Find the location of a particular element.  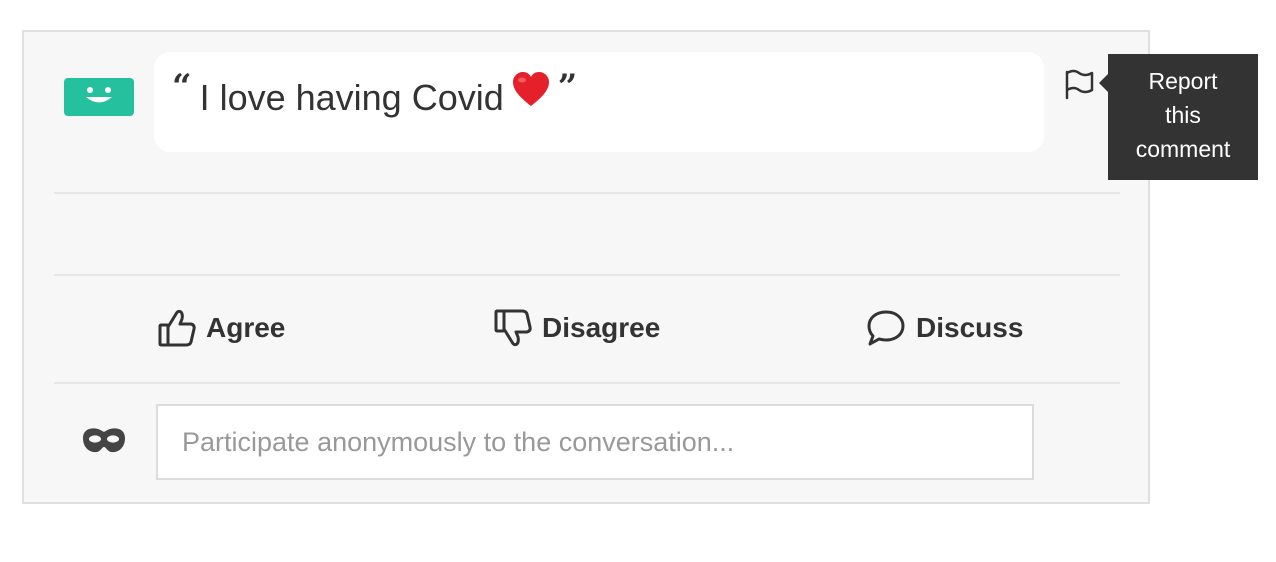

comment-bubble: “ I love having Covid ” is located at coordinates (599, 102).